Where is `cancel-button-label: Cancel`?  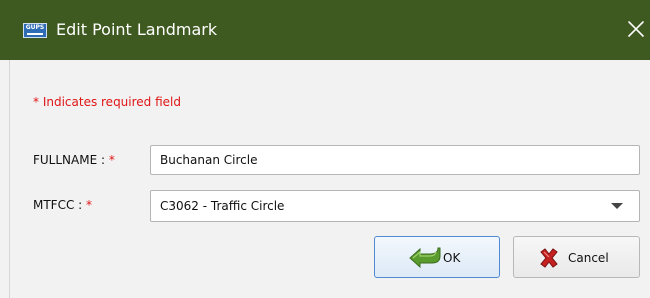 cancel-button-label: Cancel is located at coordinates (588, 258).